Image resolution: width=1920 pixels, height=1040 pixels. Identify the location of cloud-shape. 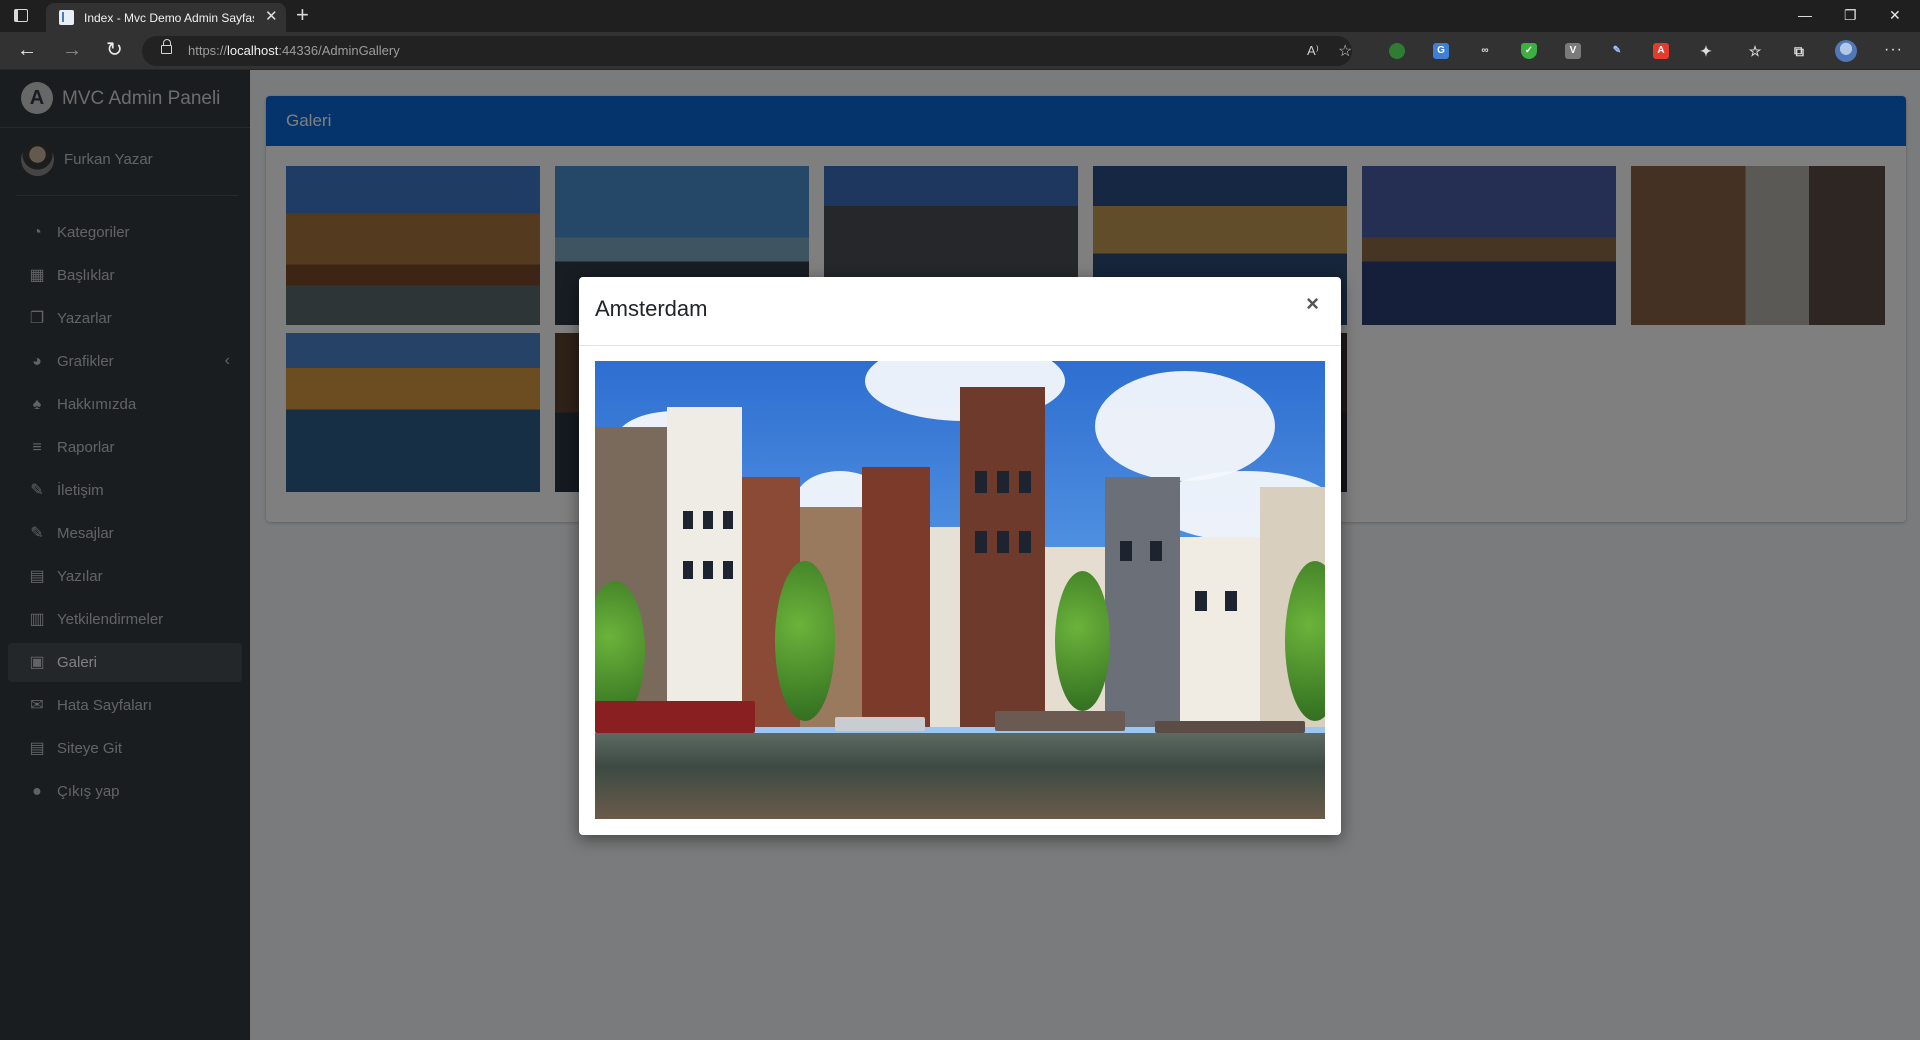
(1185, 426).